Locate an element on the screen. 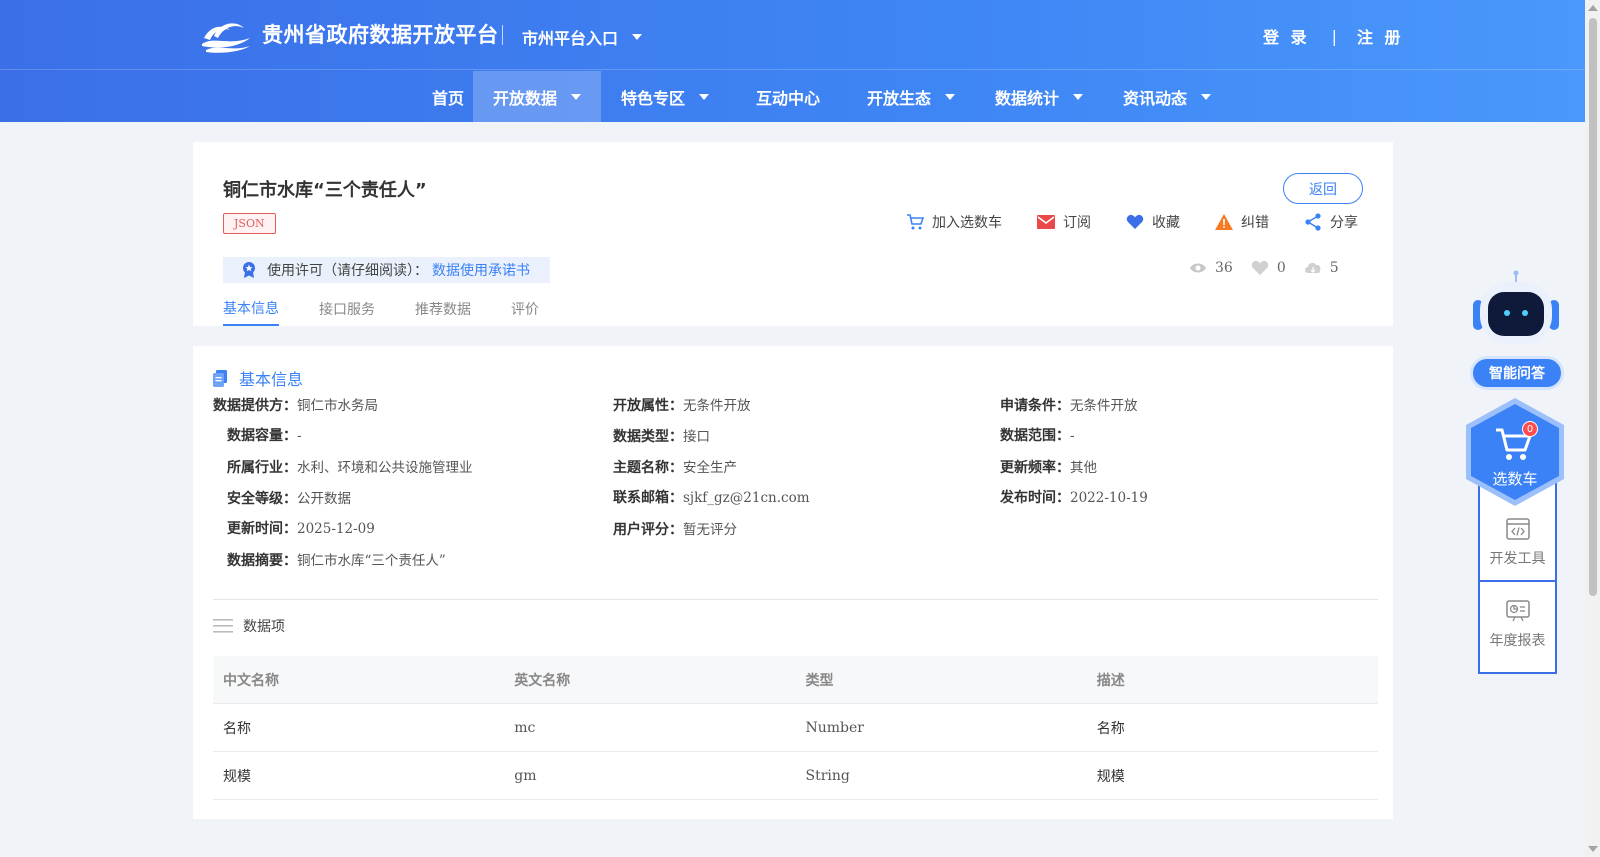  field-key: 数据提供方： is located at coordinates (255, 406).